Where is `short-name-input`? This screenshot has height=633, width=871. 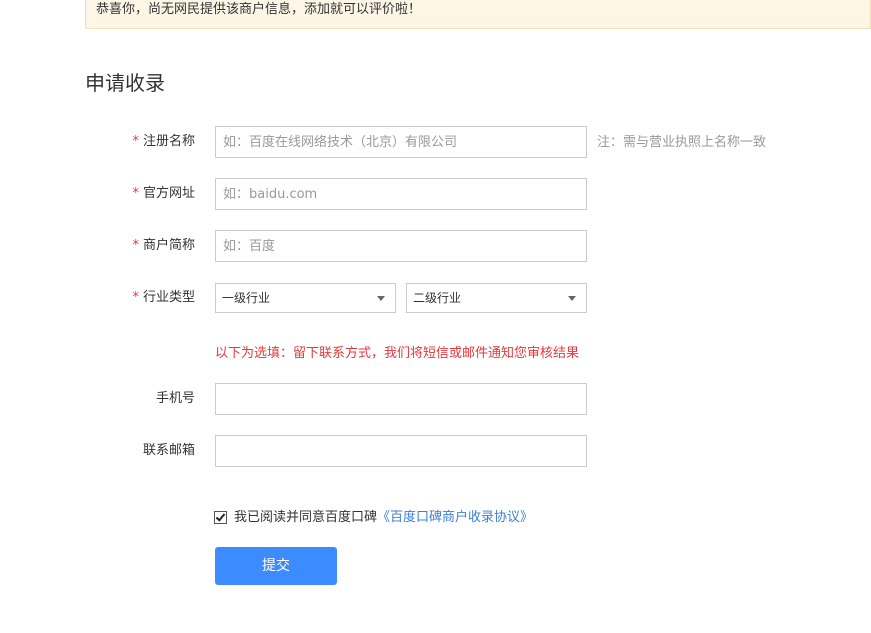 short-name-input is located at coordinates (401, 246).